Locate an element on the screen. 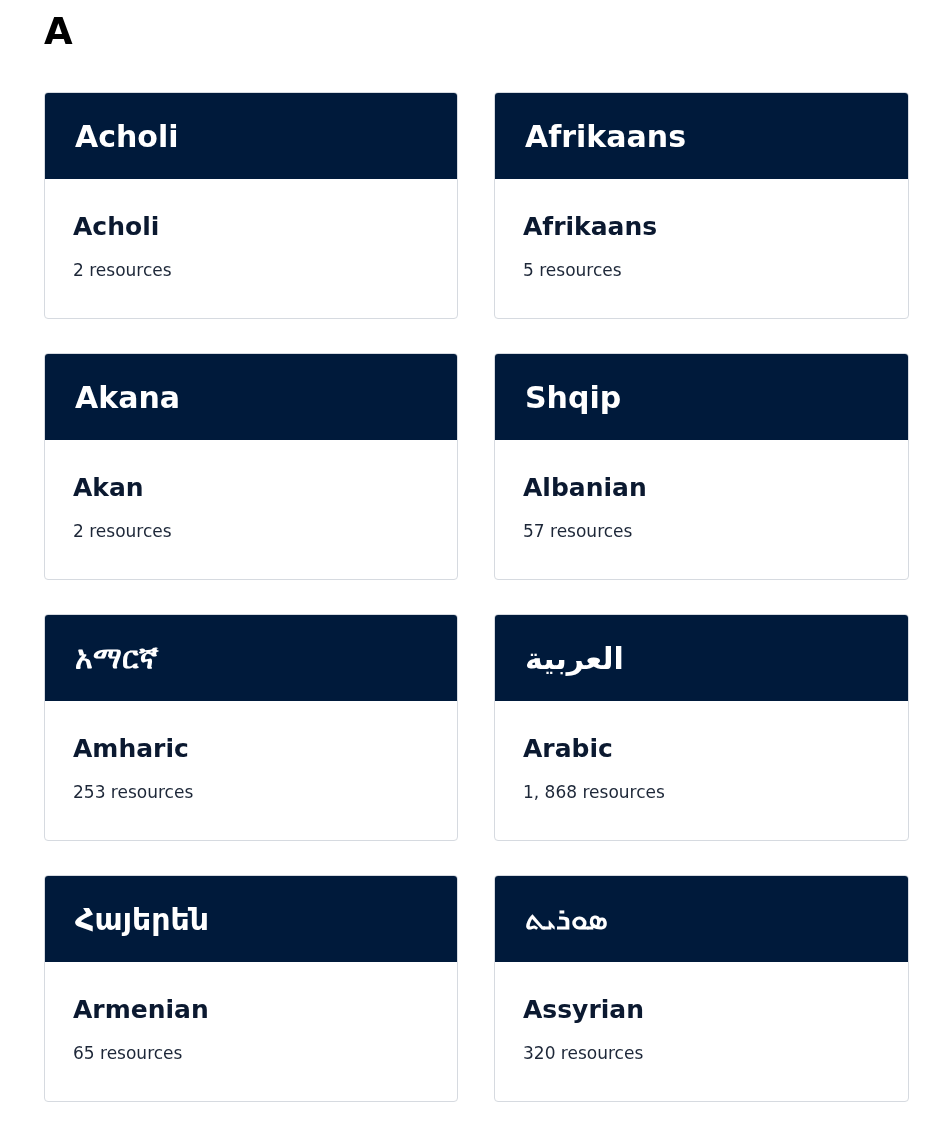 The image size is (941, 1125). resource-count: 1, 868 resources is located at coordinates (594, 792).